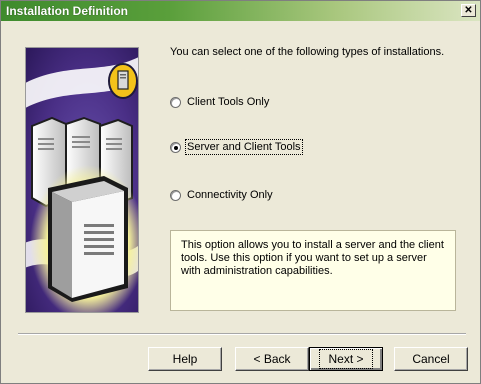  I want to click on help-button-label: Help, so click(185, 359).